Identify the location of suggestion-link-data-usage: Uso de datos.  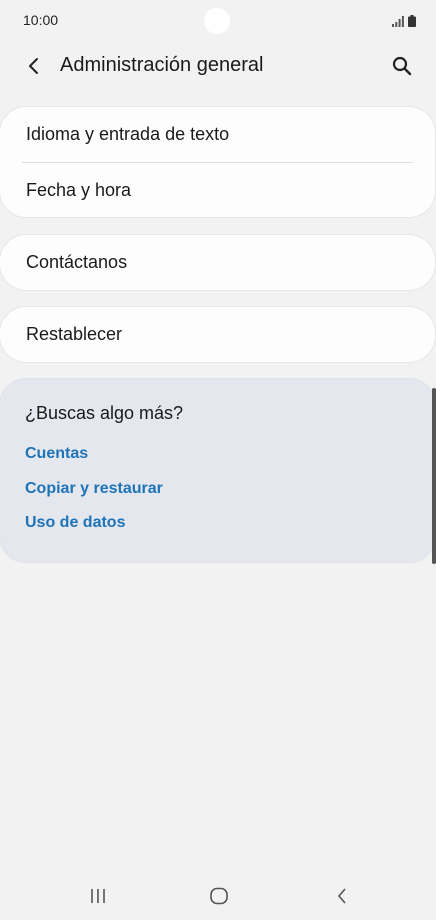
(75, 523).